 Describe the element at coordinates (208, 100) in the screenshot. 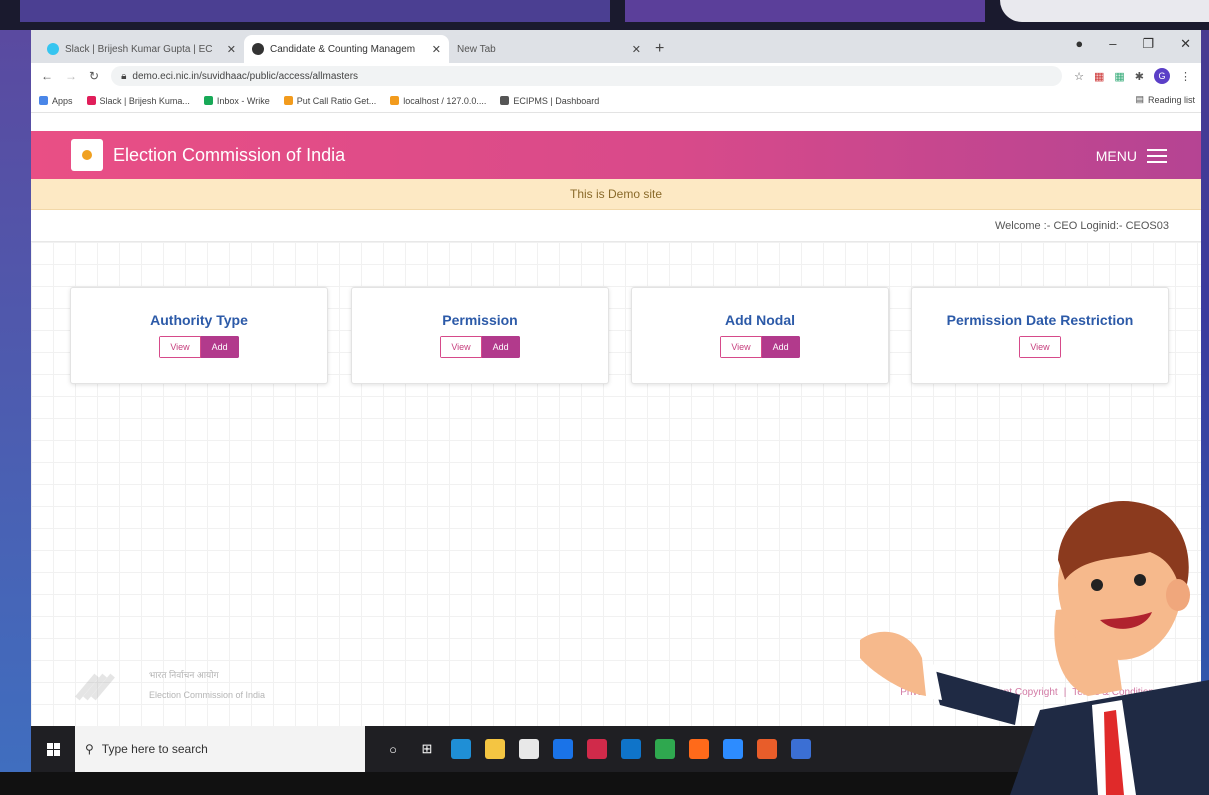

I see `wrike-icon` at that location.